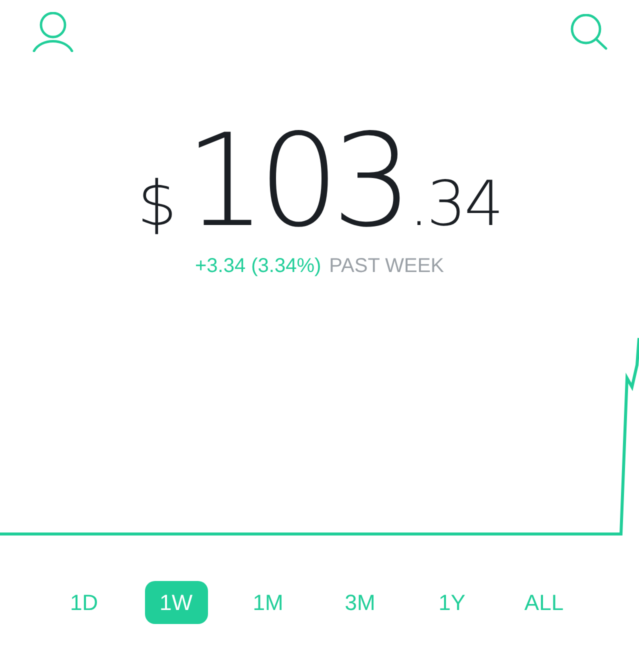  What do you see at coordinates (360, 602) in the screenshot?
I see `range-tab: 3M` at bounding box center [360, 602].